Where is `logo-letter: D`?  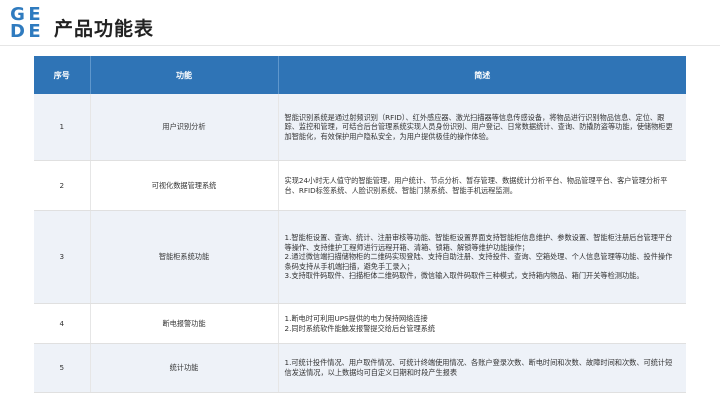
logo-letter: D is located at coordinates (17, 31).